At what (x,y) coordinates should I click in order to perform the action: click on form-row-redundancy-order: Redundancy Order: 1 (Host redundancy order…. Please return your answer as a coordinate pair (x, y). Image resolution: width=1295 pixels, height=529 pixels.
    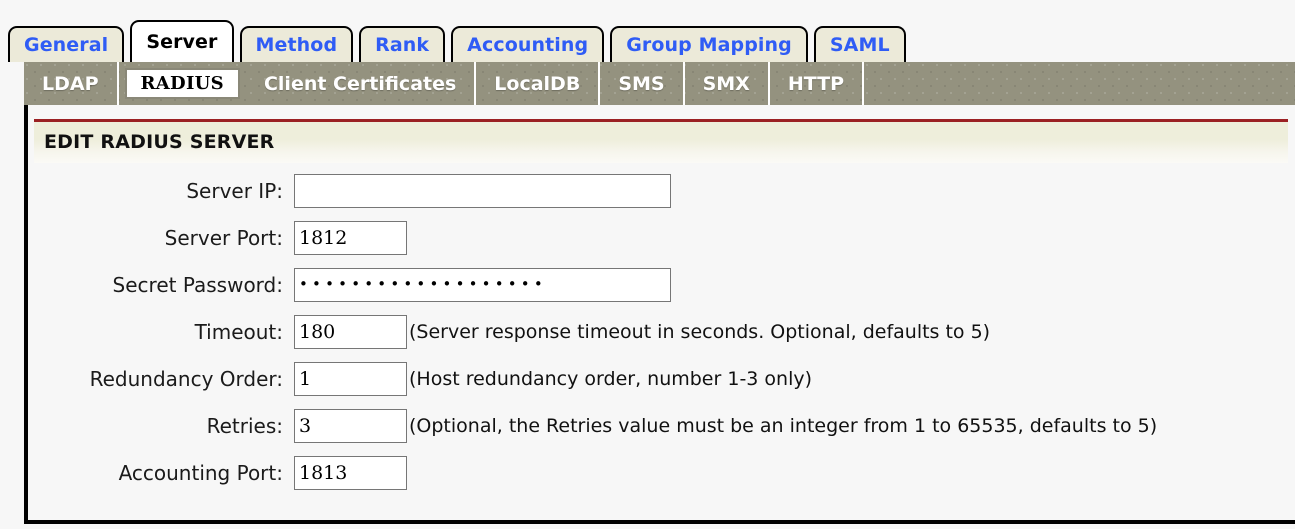
    Looking at the image, I should click on (661, 378).